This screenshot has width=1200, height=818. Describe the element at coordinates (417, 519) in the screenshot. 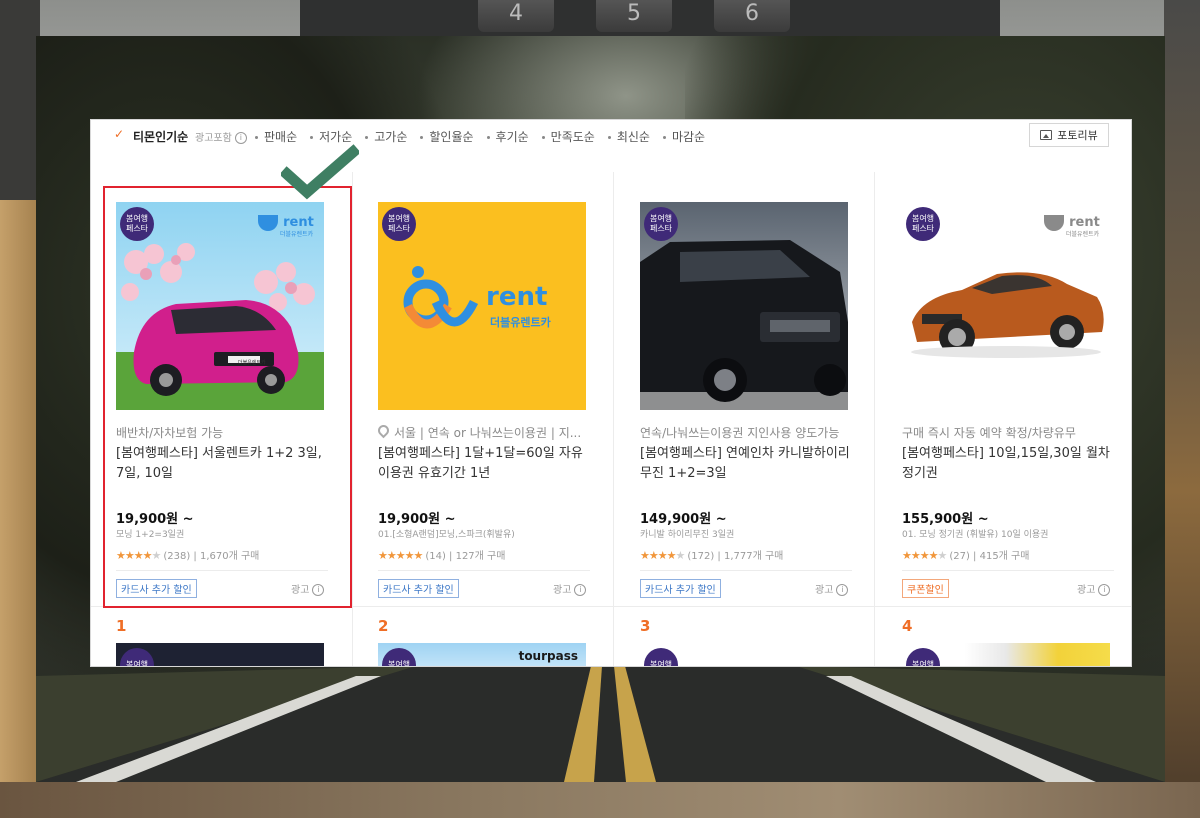

I see `product-price: 19,900원 ~` at that location.